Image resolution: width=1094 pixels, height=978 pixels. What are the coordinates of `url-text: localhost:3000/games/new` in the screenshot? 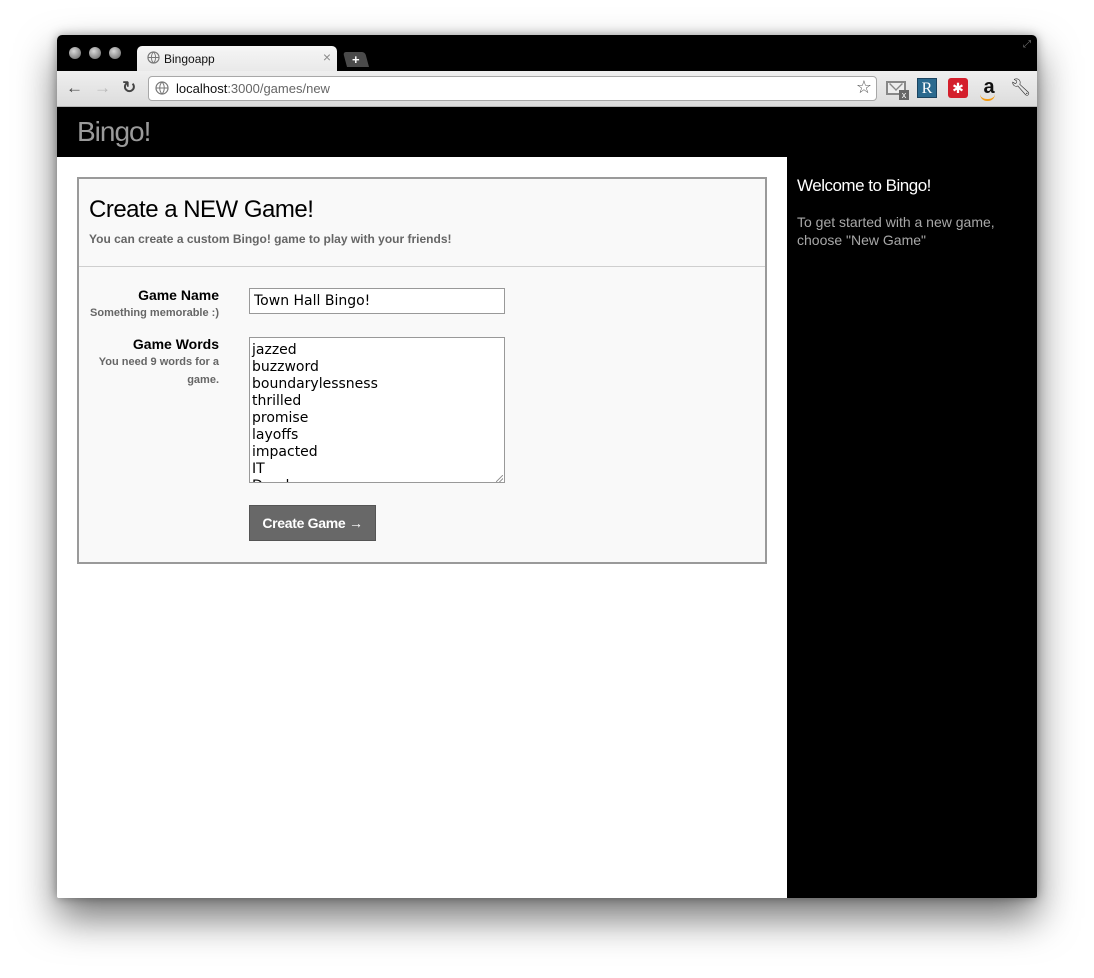 It's located at (253, 88).